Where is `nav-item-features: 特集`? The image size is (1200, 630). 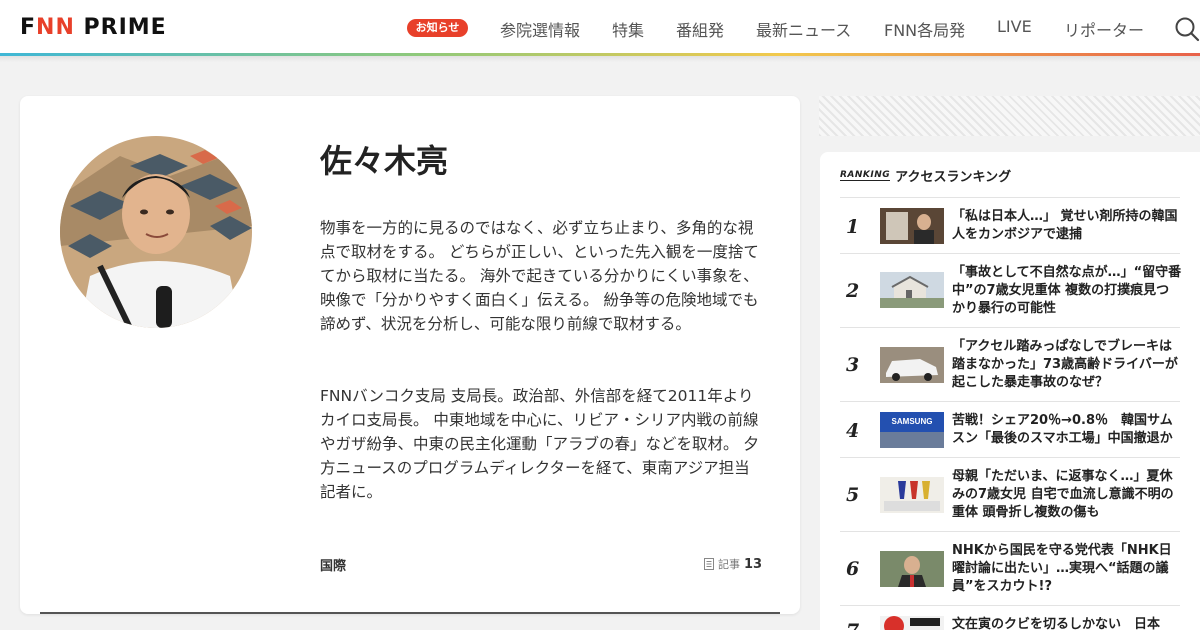
nav-item-features: 特集 is located at coordinates (628, 29).